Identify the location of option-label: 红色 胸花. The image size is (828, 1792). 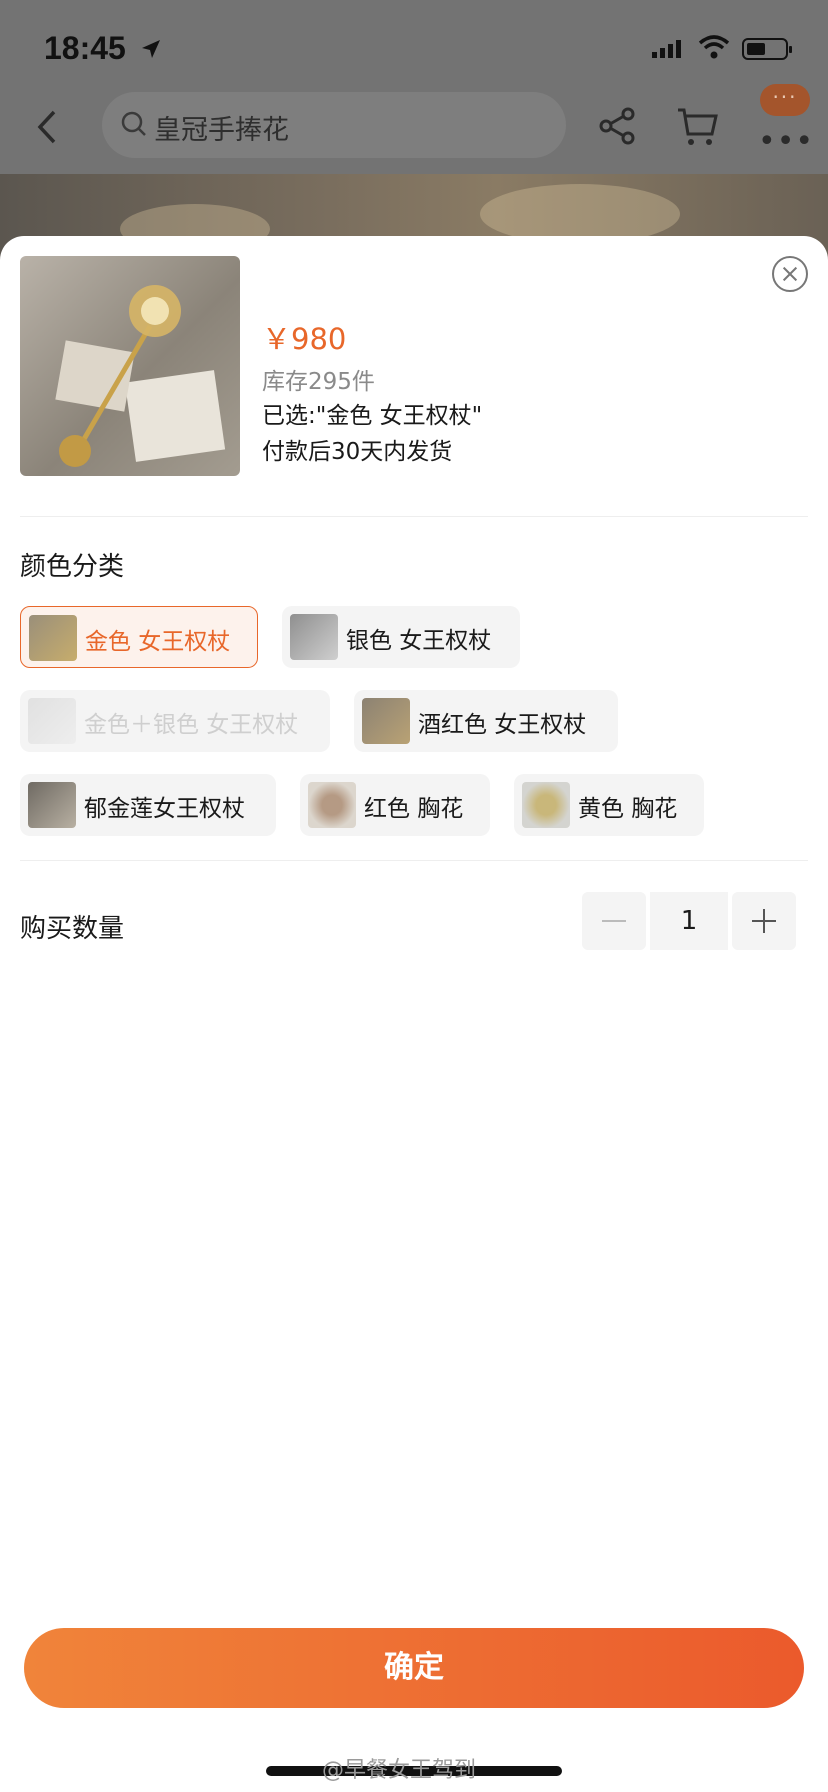
(414, 809).